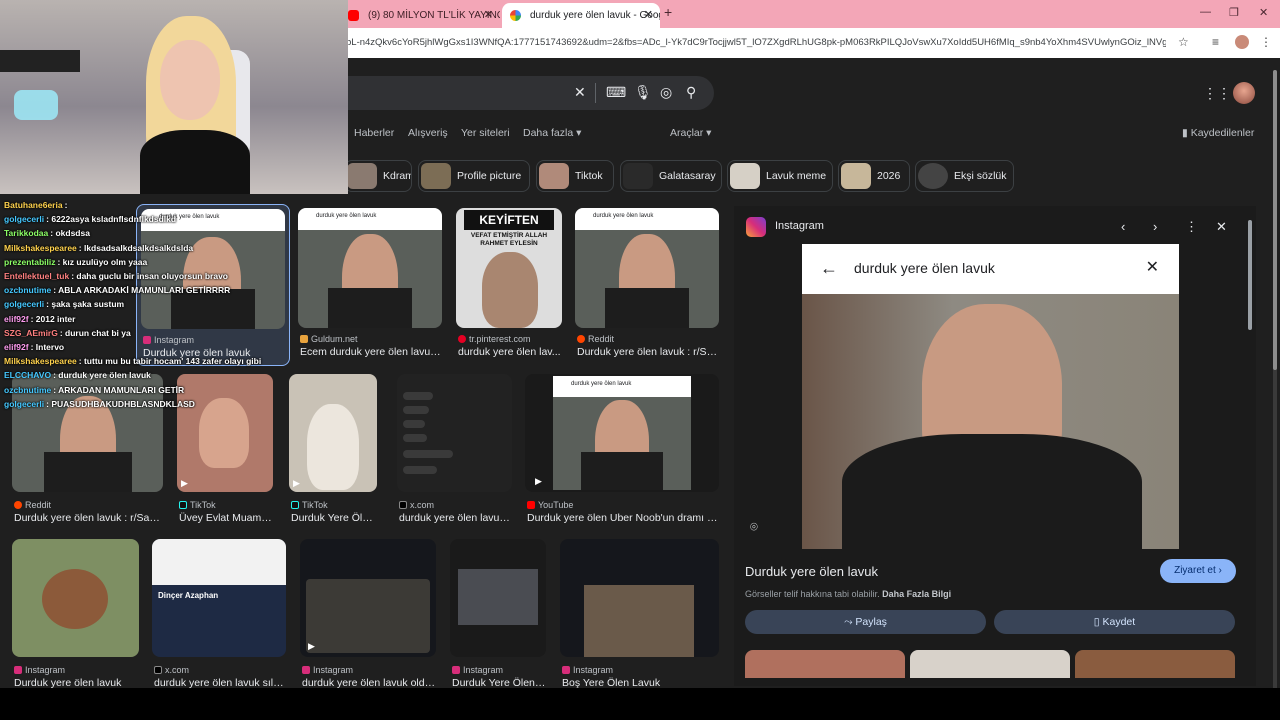 Image resolution: width=1280 pixels, height=720 pixels. Describe the element at coordinates (916, 594) in the screenshot. I see `more-info-link: Daha Fazla Bilgi` at that location.